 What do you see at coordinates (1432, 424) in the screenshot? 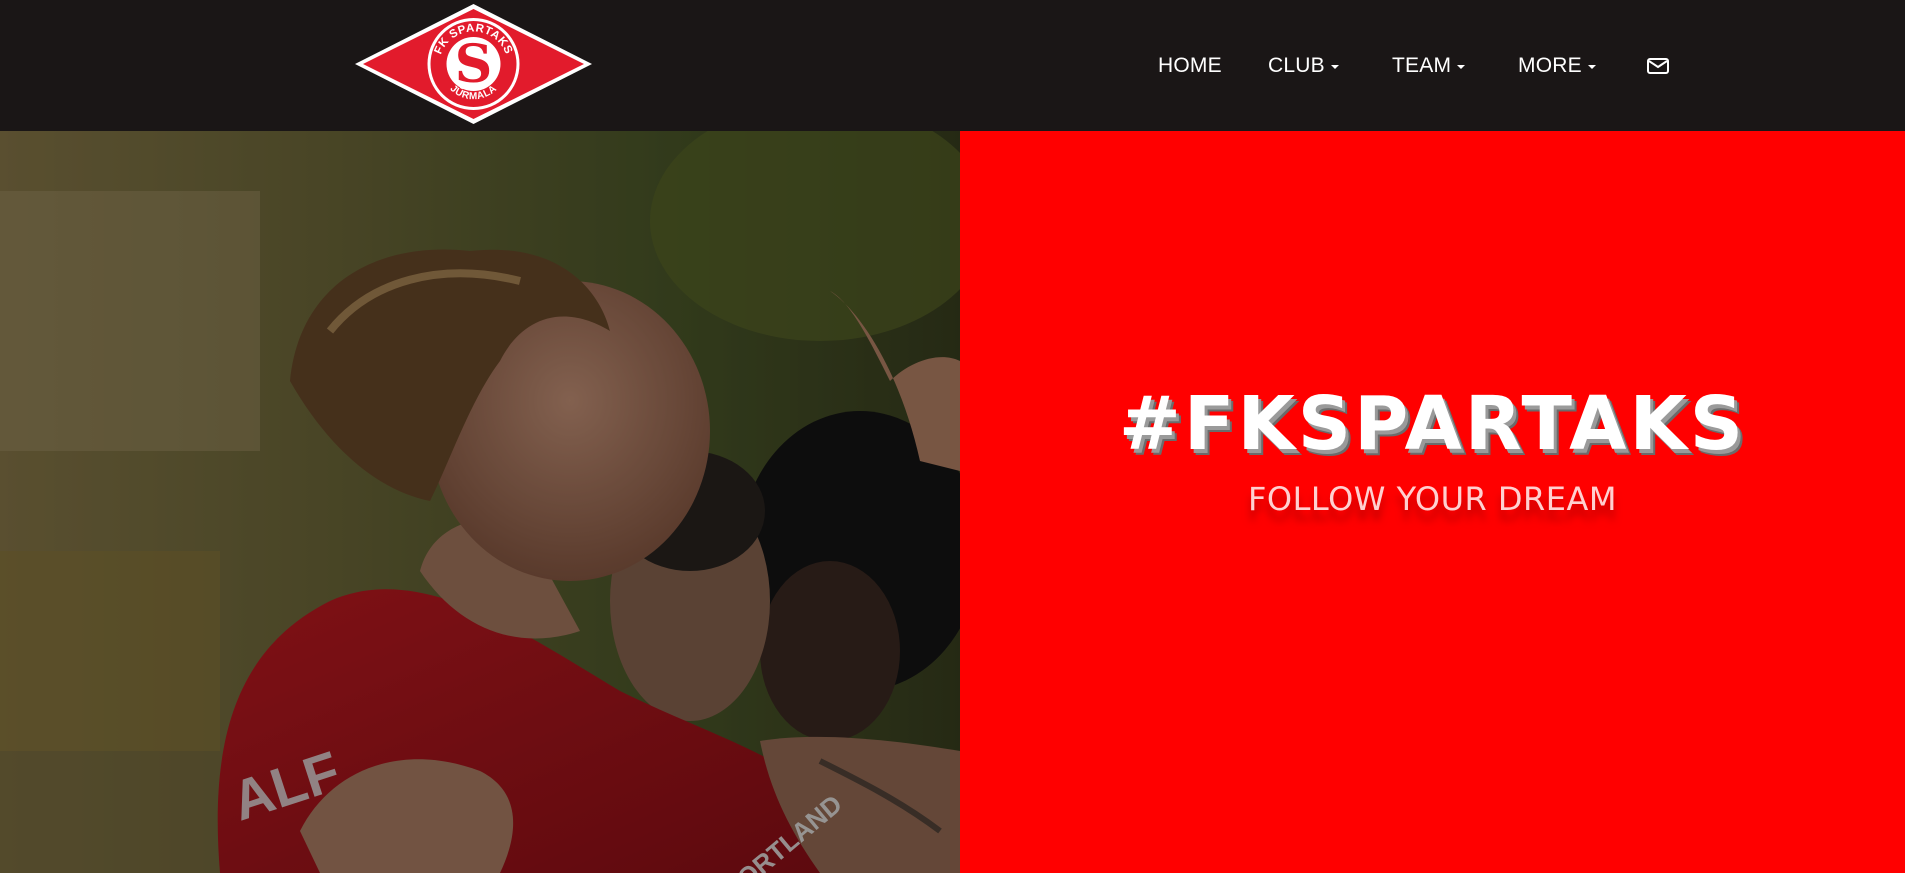
I see `hero-hashtag-title: #FKSPARTAKS` at bounding box center [1432, 424].